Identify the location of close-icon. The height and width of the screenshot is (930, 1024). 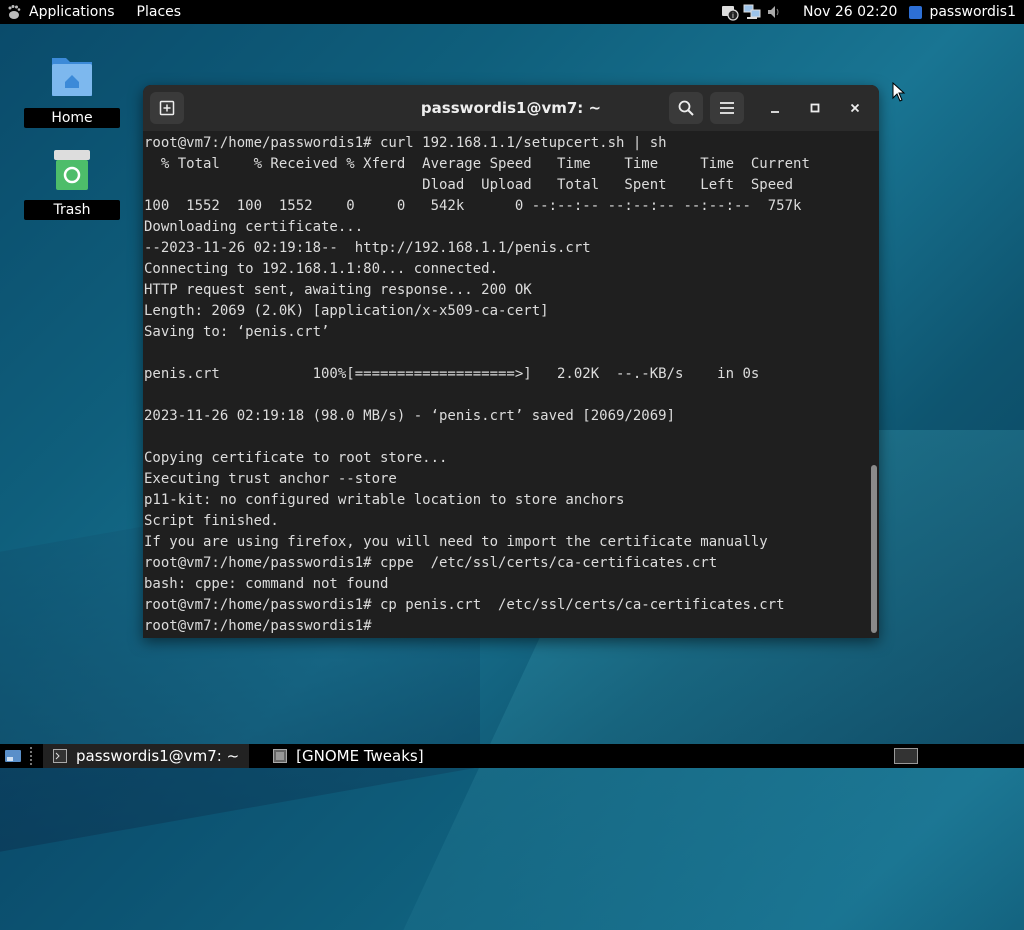
(855, 108).